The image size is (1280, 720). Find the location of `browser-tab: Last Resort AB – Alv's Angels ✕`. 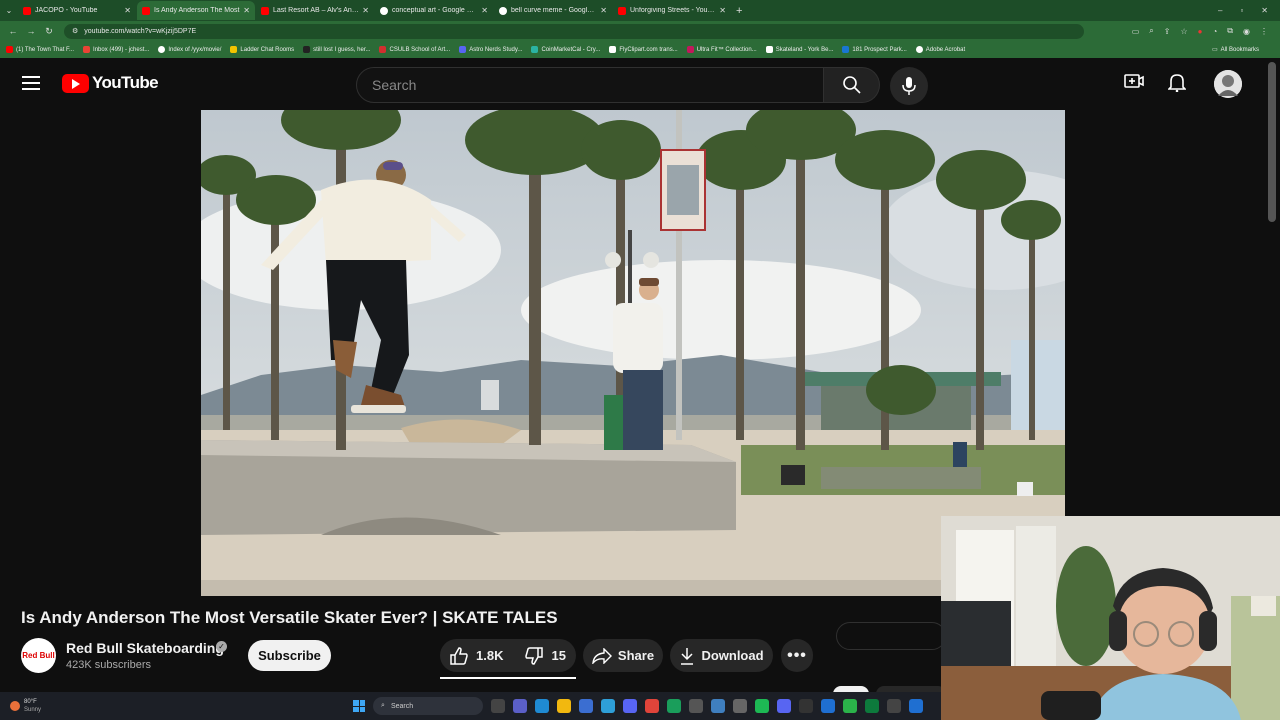

browser-tab: Last Resort AB – Alv's Angels ✕ is located at coordinates (315, 10).